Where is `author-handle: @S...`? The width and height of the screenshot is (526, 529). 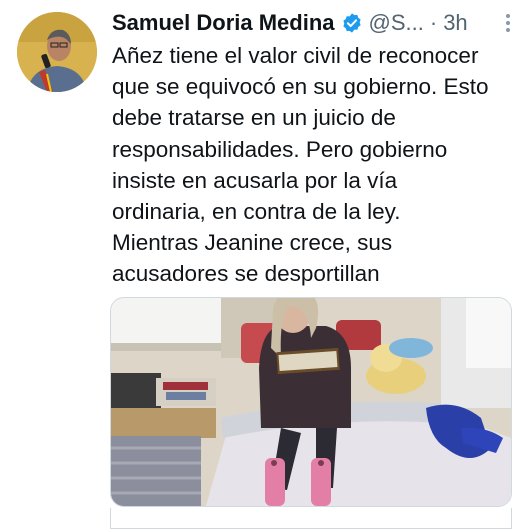 author-handle: @S... is located at coordinates (396, 23).